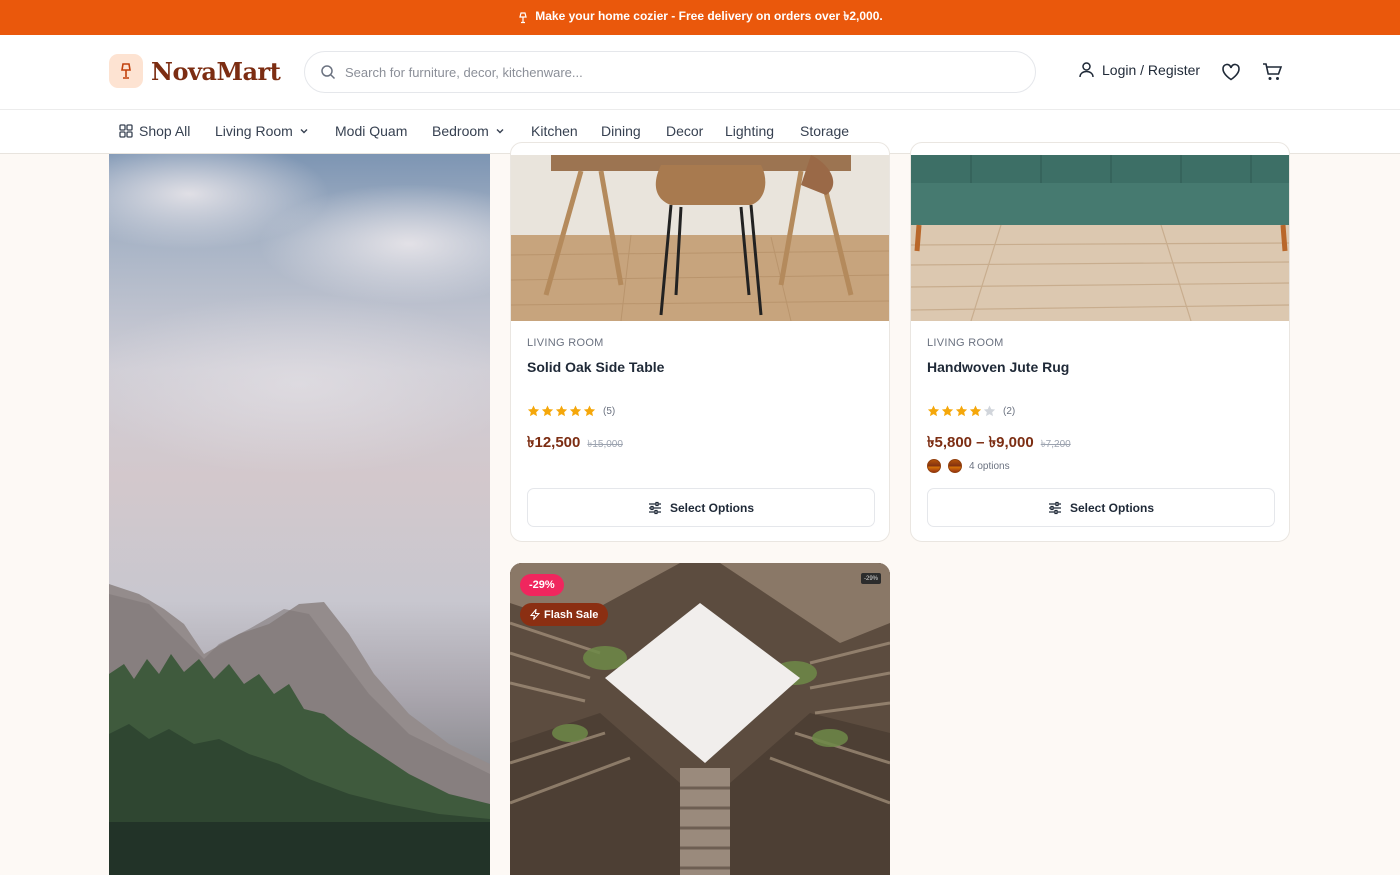  I want to click on logo: NovaMart, so click(195, 71).